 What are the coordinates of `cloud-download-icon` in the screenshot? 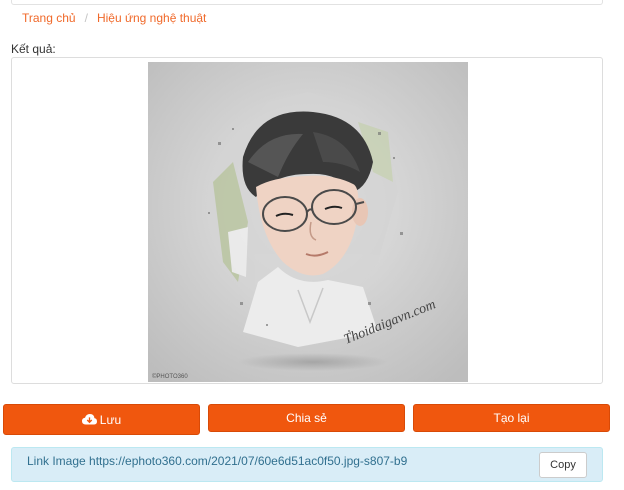 It's located at (89, 419).